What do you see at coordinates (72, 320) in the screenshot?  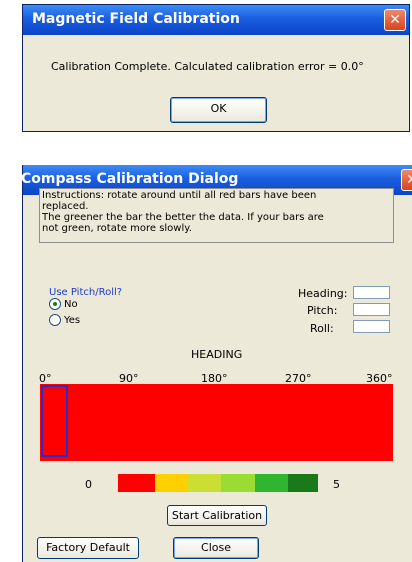 I see `radio-yes-label: Yes` at bounding box center [72, 320].